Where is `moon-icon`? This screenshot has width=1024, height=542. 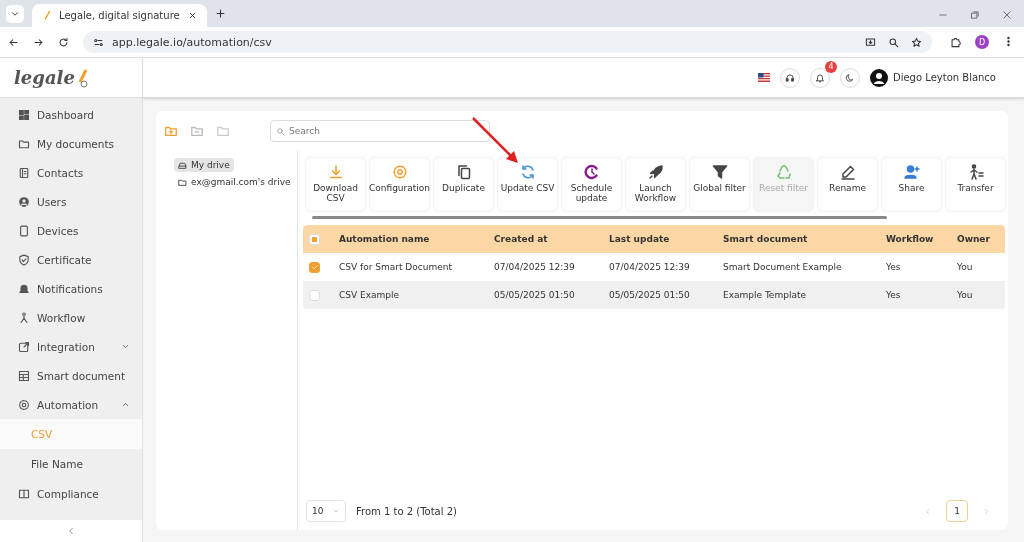
moon-icon is located at coordinates (849, 77).